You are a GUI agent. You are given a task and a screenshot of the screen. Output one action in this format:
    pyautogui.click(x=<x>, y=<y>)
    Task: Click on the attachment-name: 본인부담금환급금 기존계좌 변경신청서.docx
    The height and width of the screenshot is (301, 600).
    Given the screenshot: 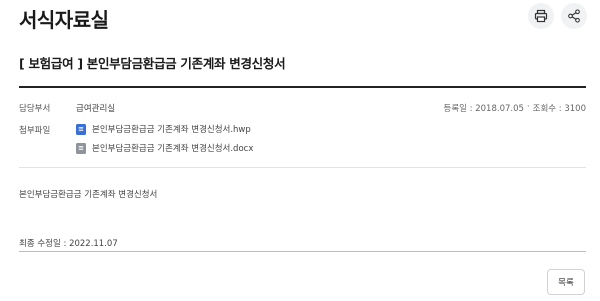 What is the action you would take?
    pyautogui.click(x=173, y=149)
    